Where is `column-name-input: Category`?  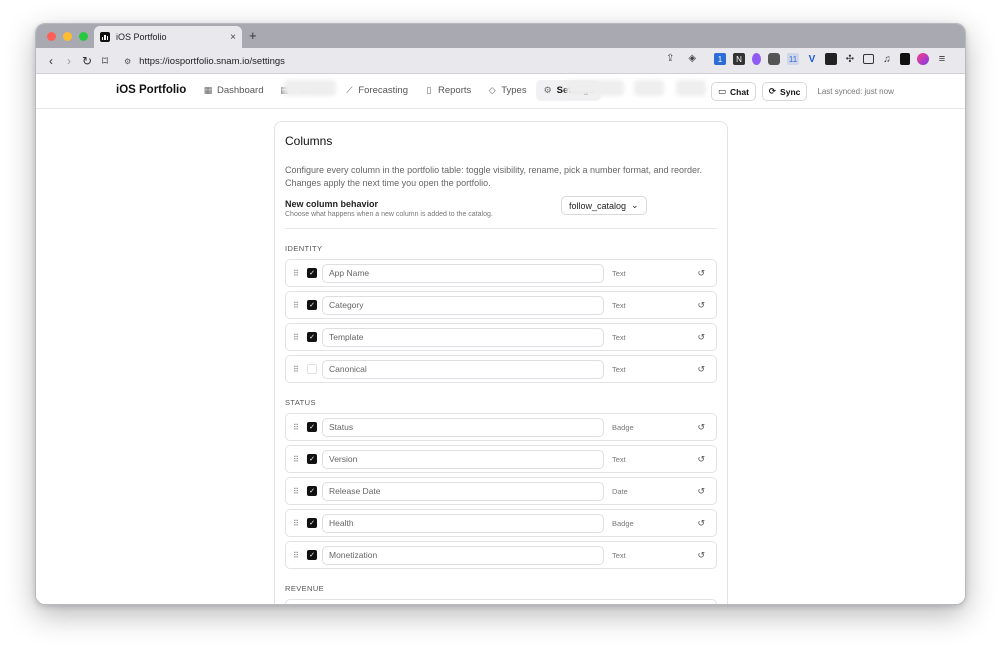
column-name-input: Category is located at coordinates (463, 305).